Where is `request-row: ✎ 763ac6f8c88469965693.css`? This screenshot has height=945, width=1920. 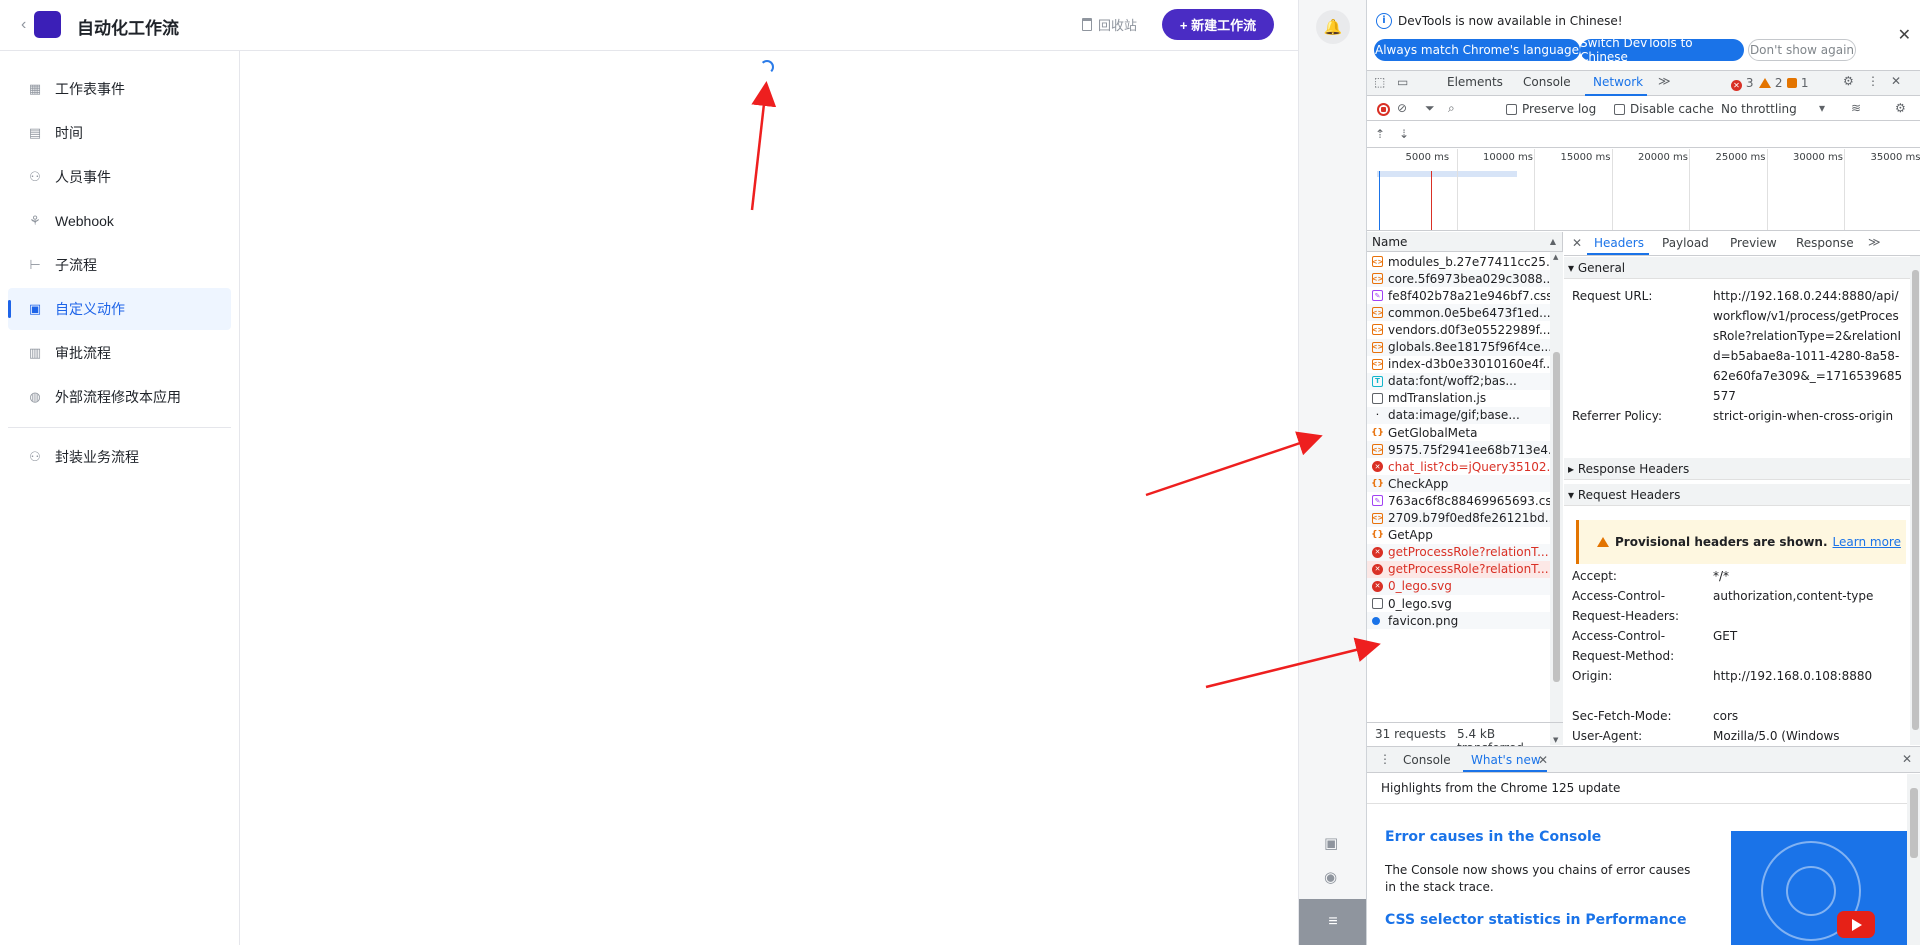
request-row: ✎ 763ac6f8c88469965693.css is located at coordinates (1458, 500).